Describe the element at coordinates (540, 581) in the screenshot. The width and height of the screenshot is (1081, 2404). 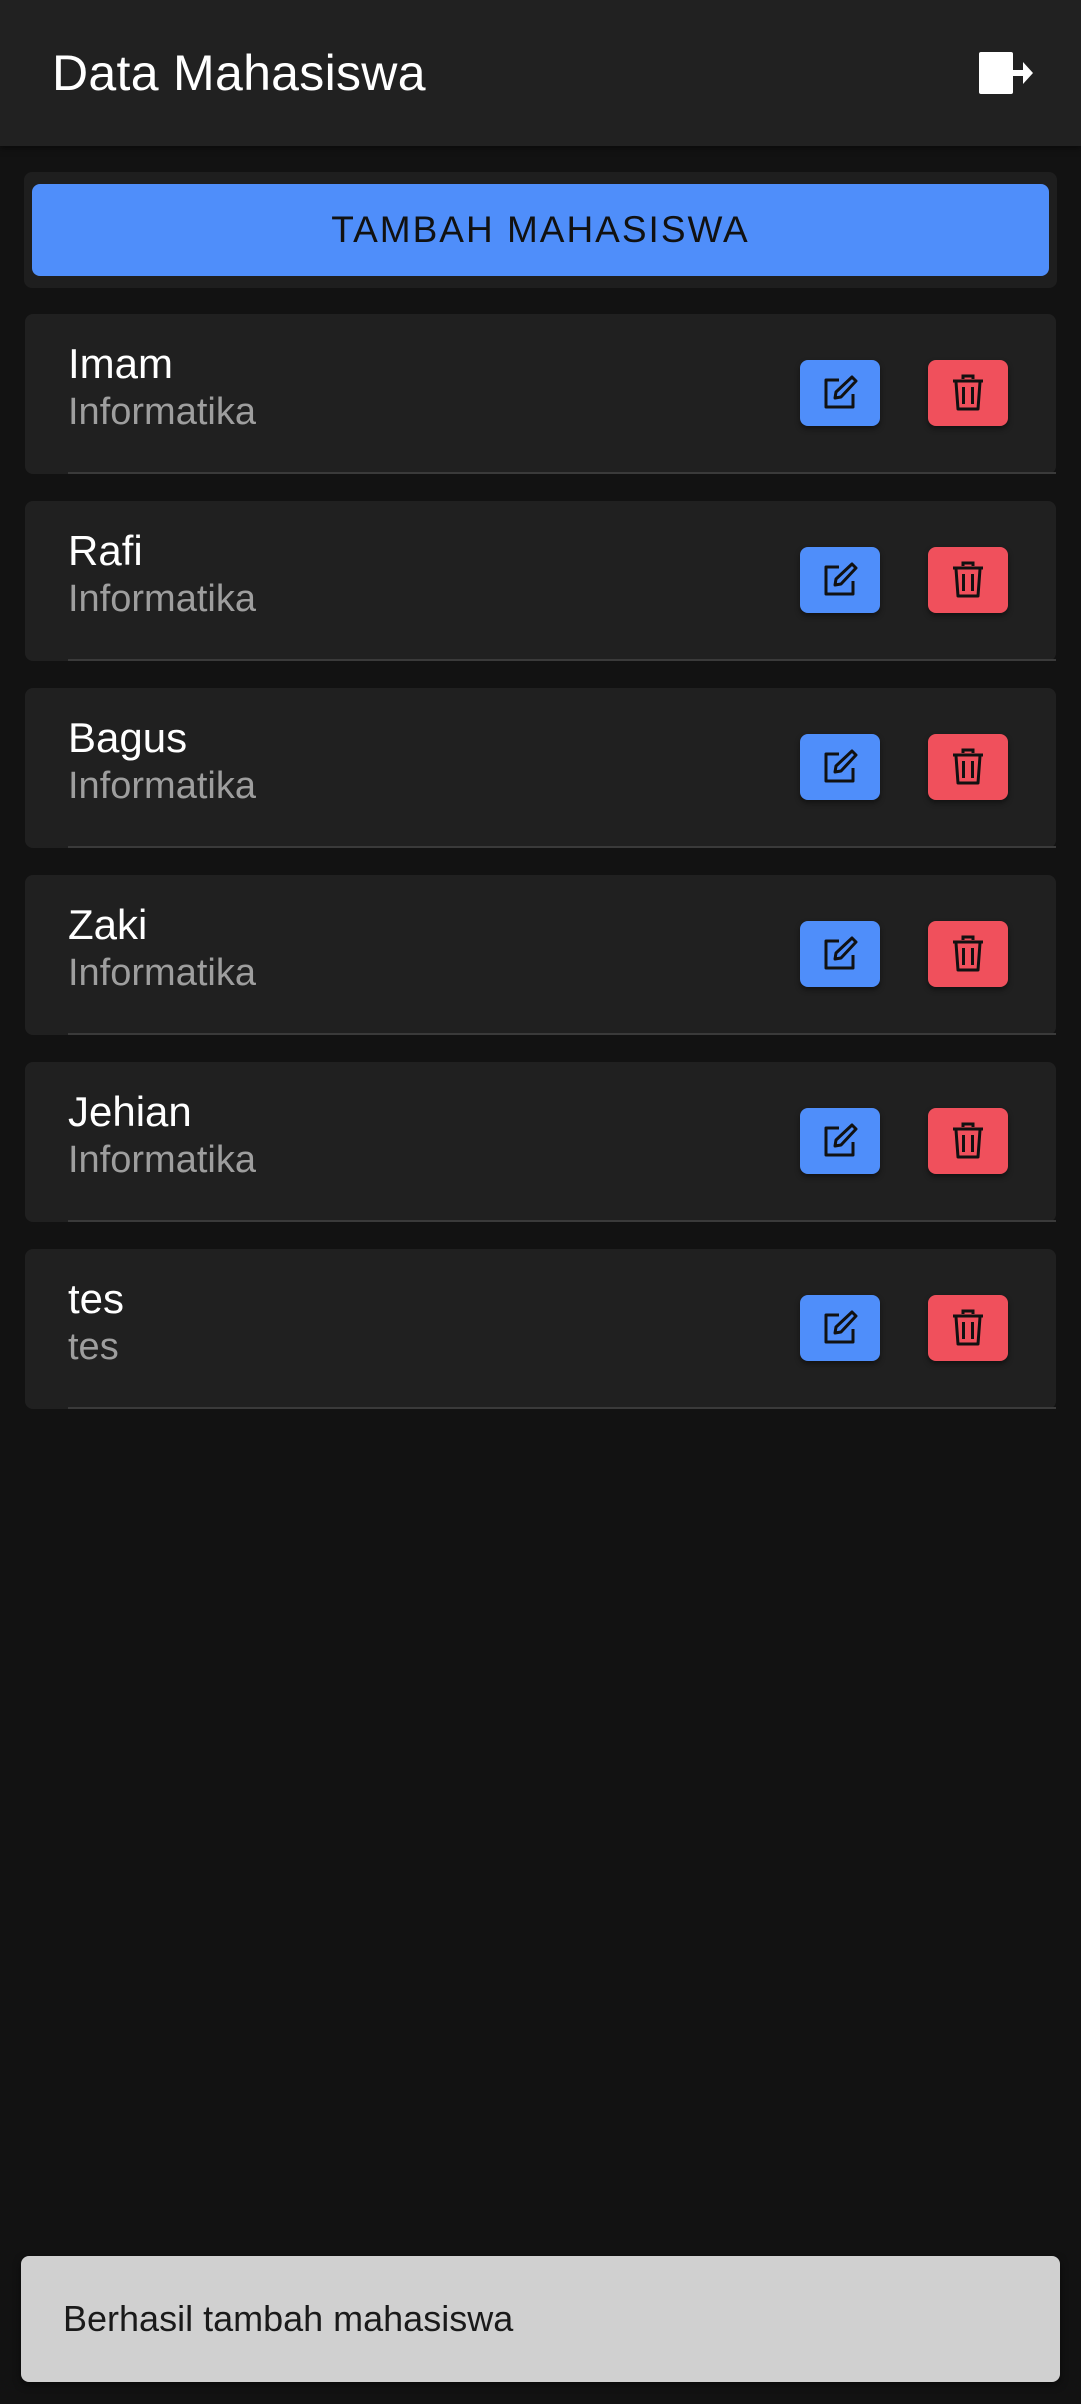
I see `list-item: Rafi Informatika` at that location.